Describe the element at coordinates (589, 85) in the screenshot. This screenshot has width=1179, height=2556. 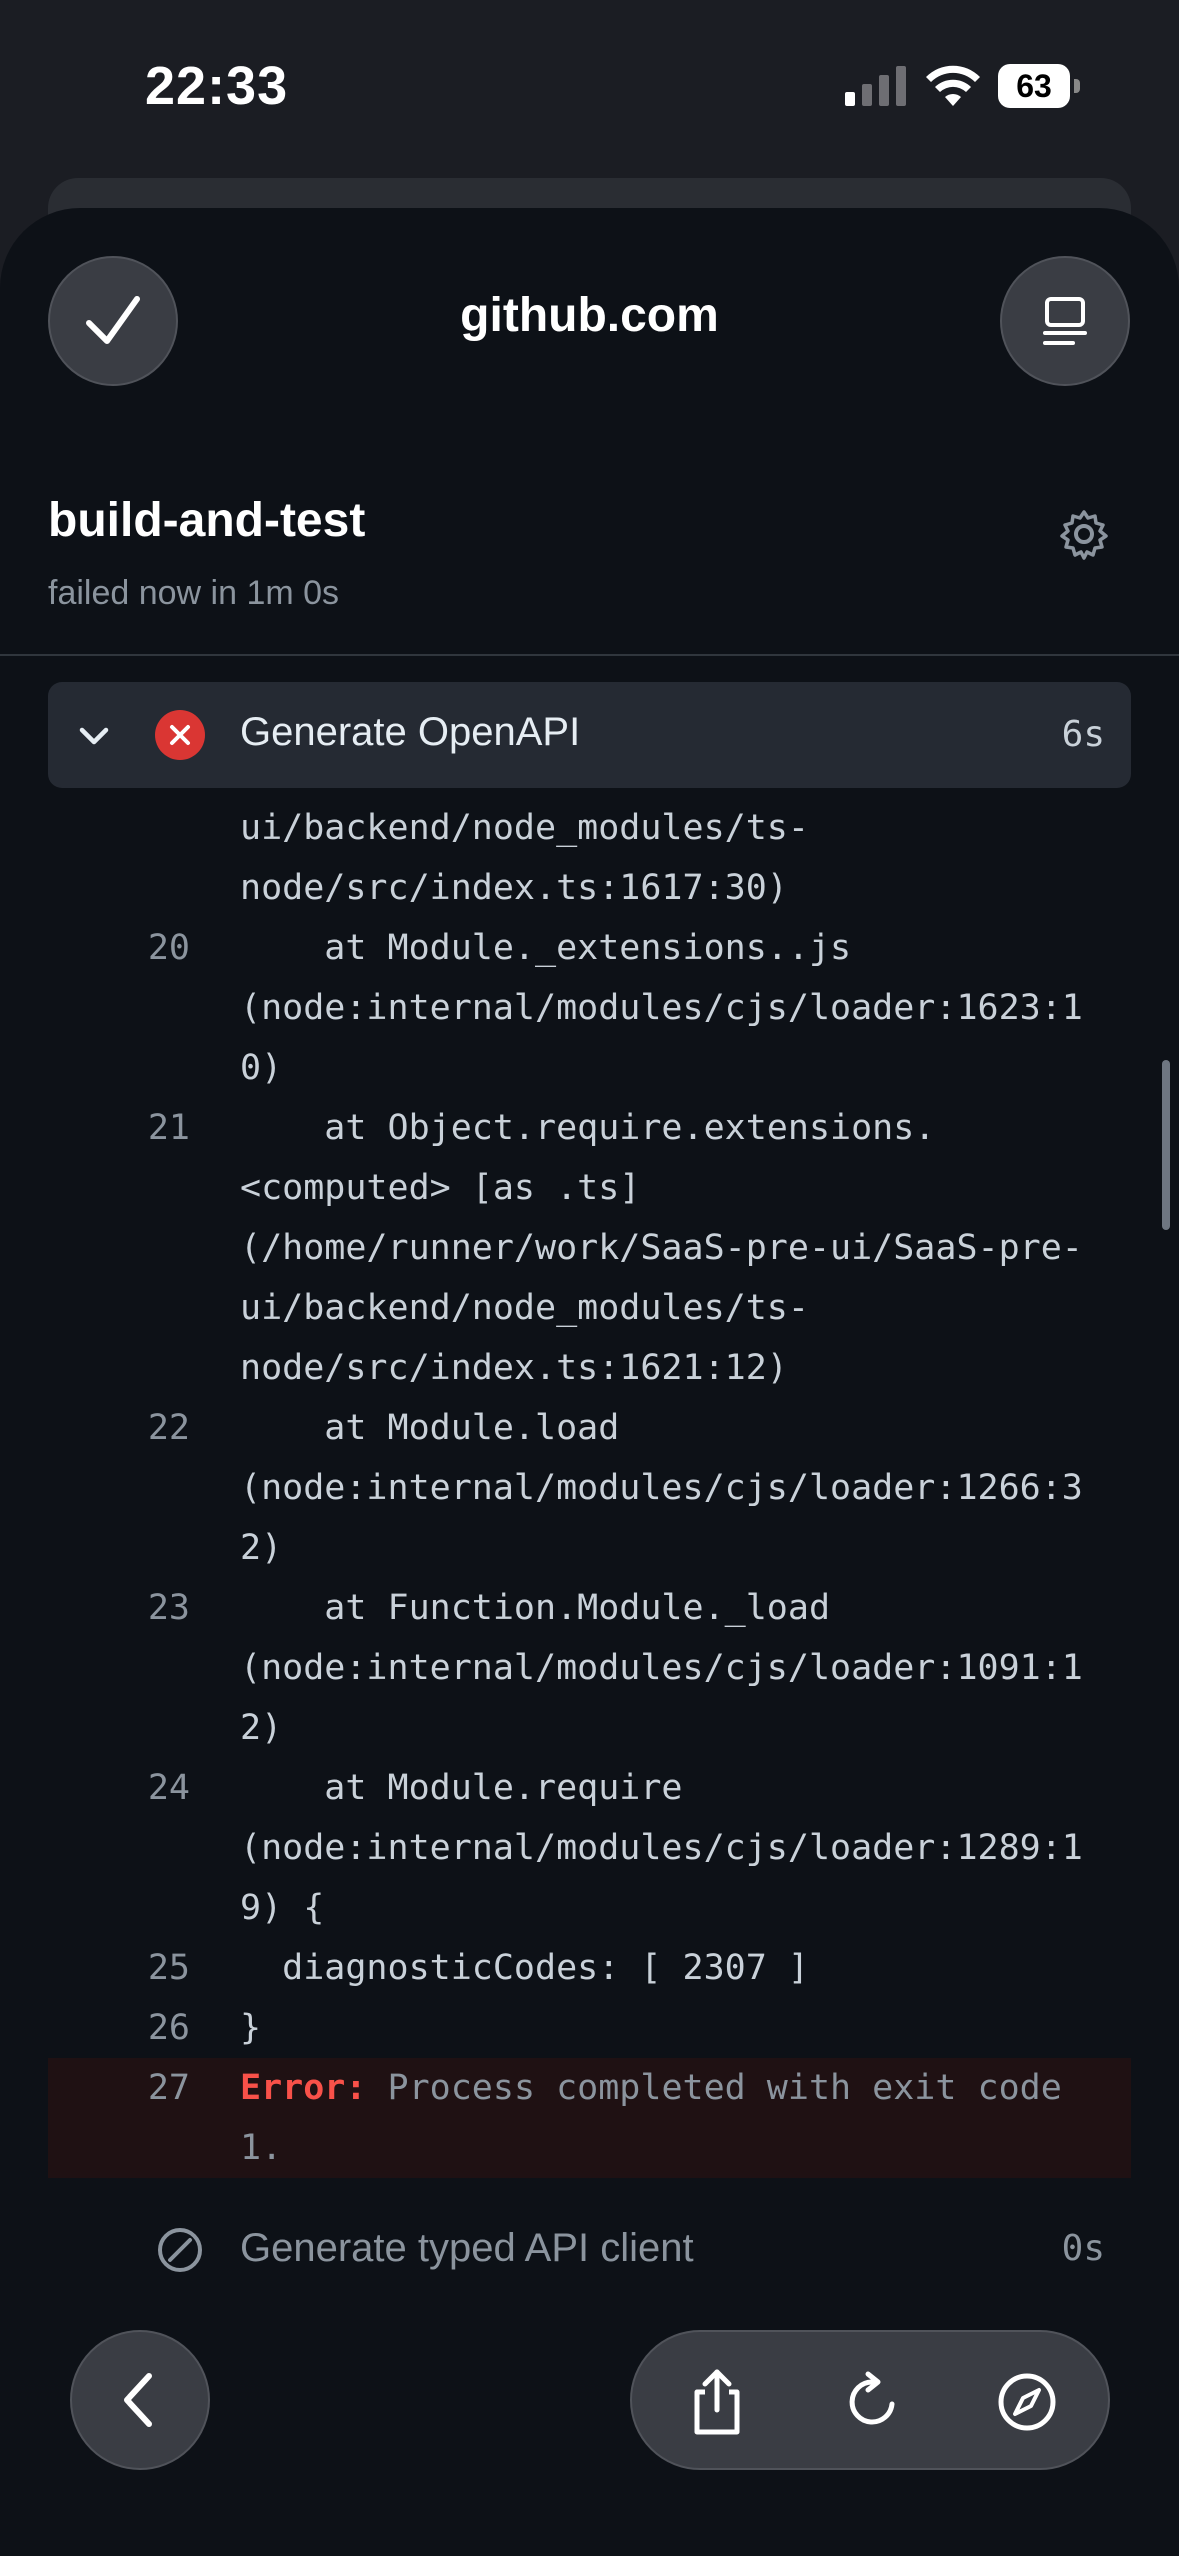
I see `status-bar: 22:33 63` at that location.